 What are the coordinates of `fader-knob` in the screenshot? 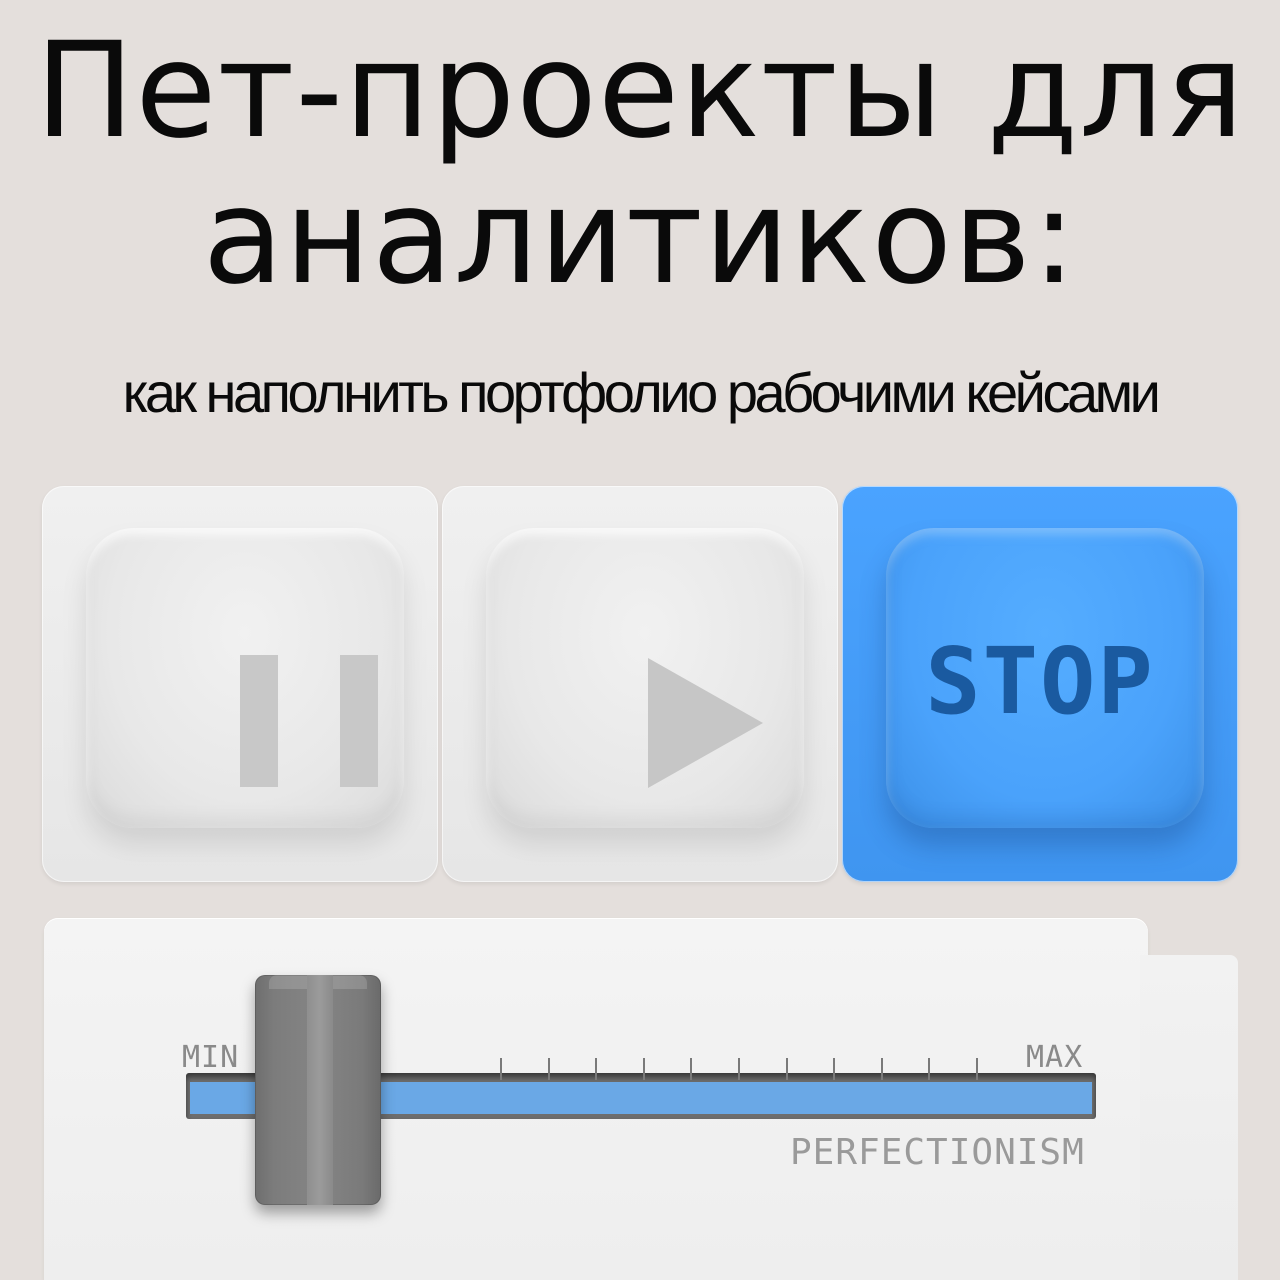 It's located at (318, 1090).